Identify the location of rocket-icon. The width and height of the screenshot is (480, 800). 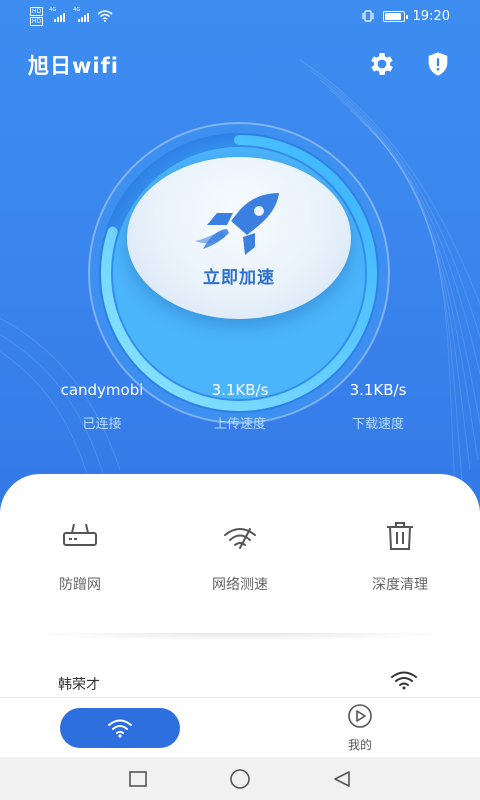
(237, 223).